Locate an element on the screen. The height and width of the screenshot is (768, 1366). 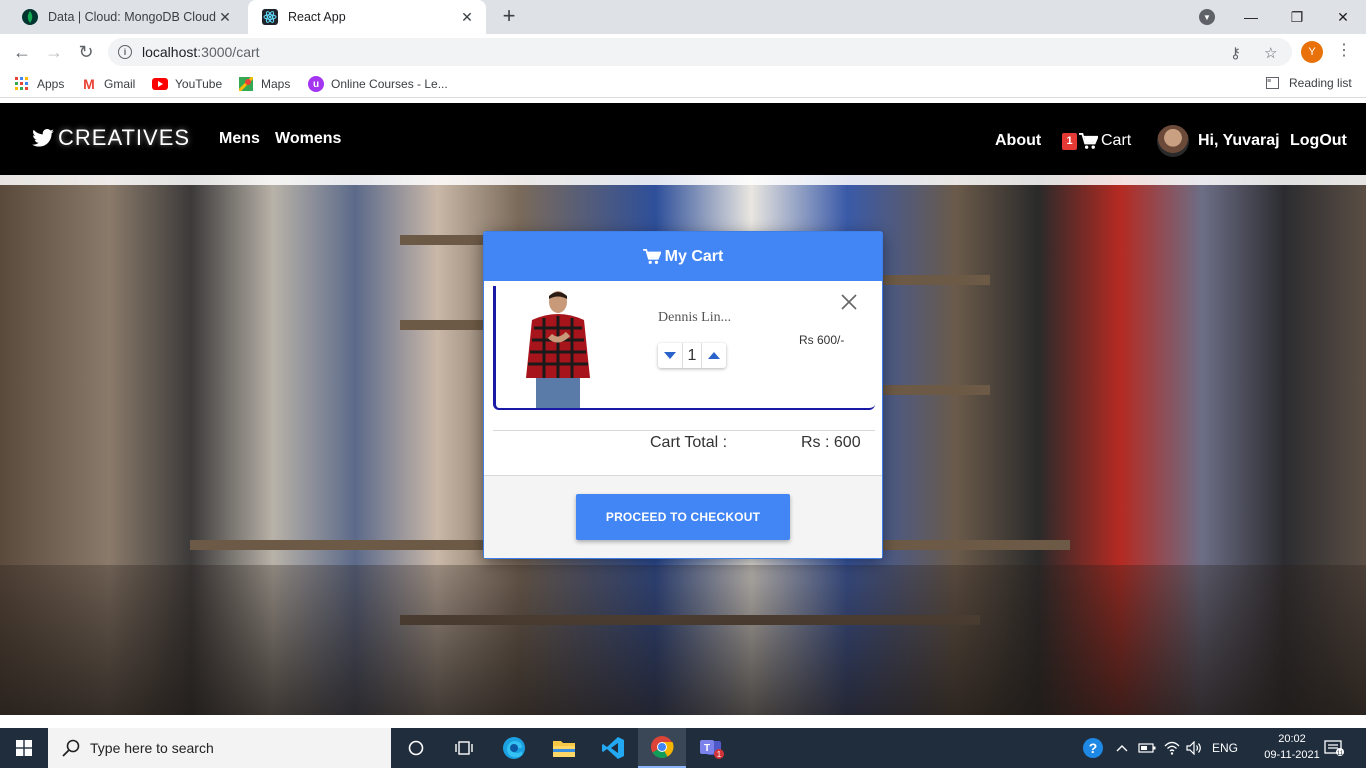
quantity-value: 1 is located at coordinates (692, 355).